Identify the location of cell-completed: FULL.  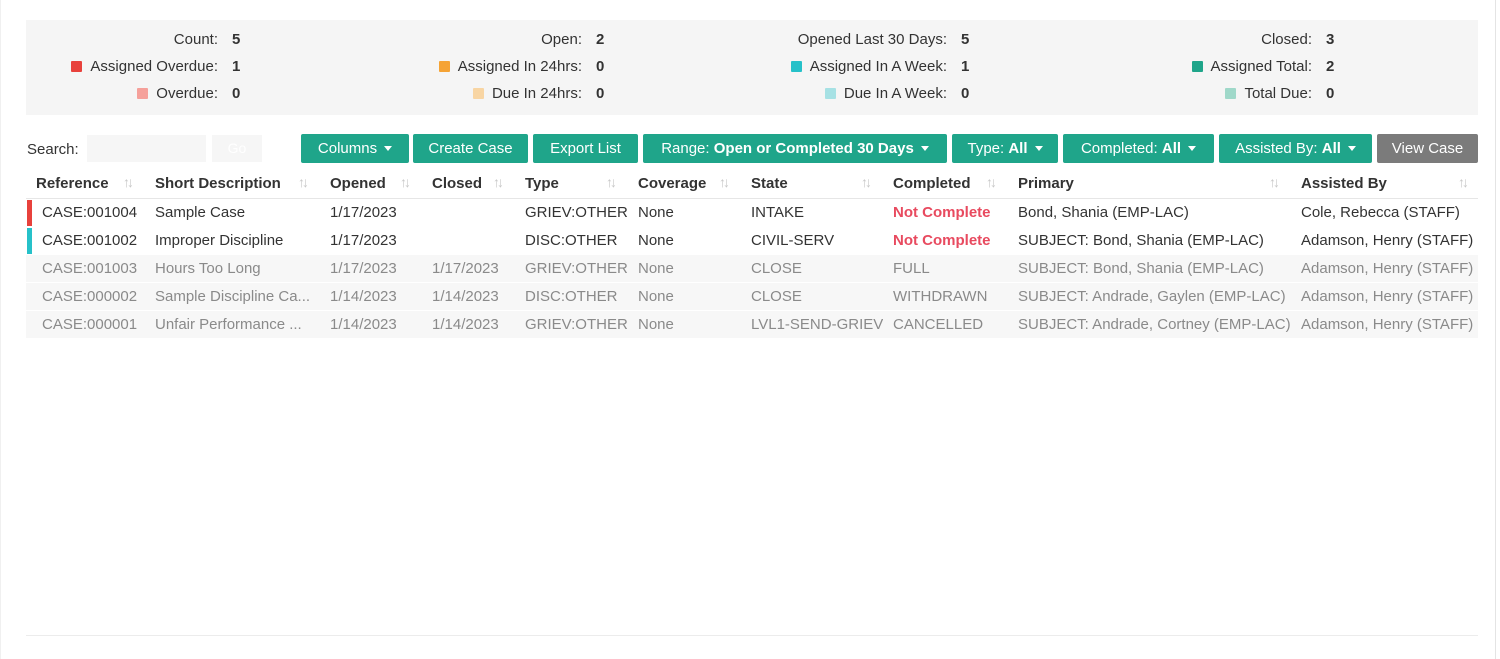
(911, 268).